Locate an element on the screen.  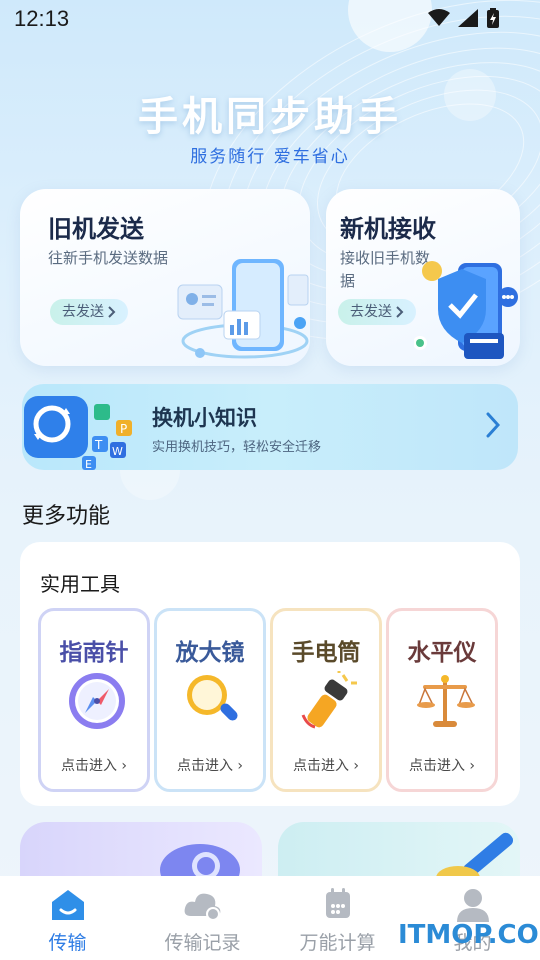
tab-label: 传输 is located at coordinates (67, 943).